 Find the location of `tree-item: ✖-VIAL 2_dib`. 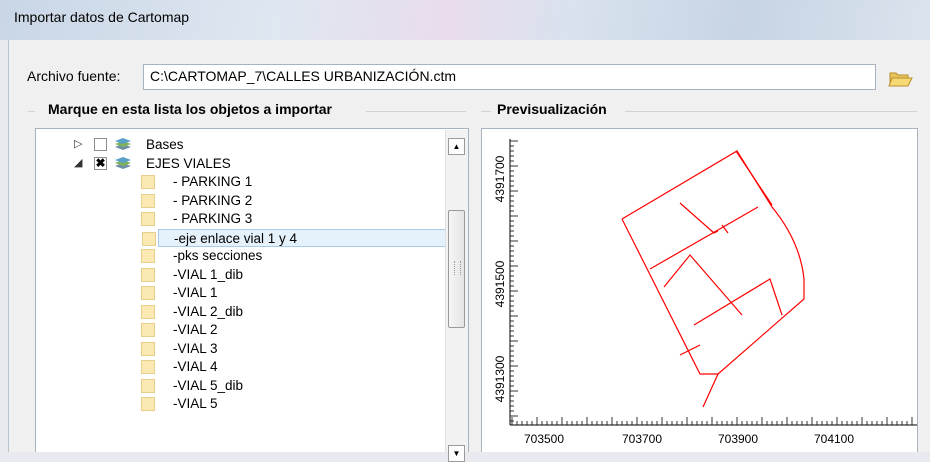

tree-item: ✖-VIAL 2_dib is located at coordinates (241, 312).